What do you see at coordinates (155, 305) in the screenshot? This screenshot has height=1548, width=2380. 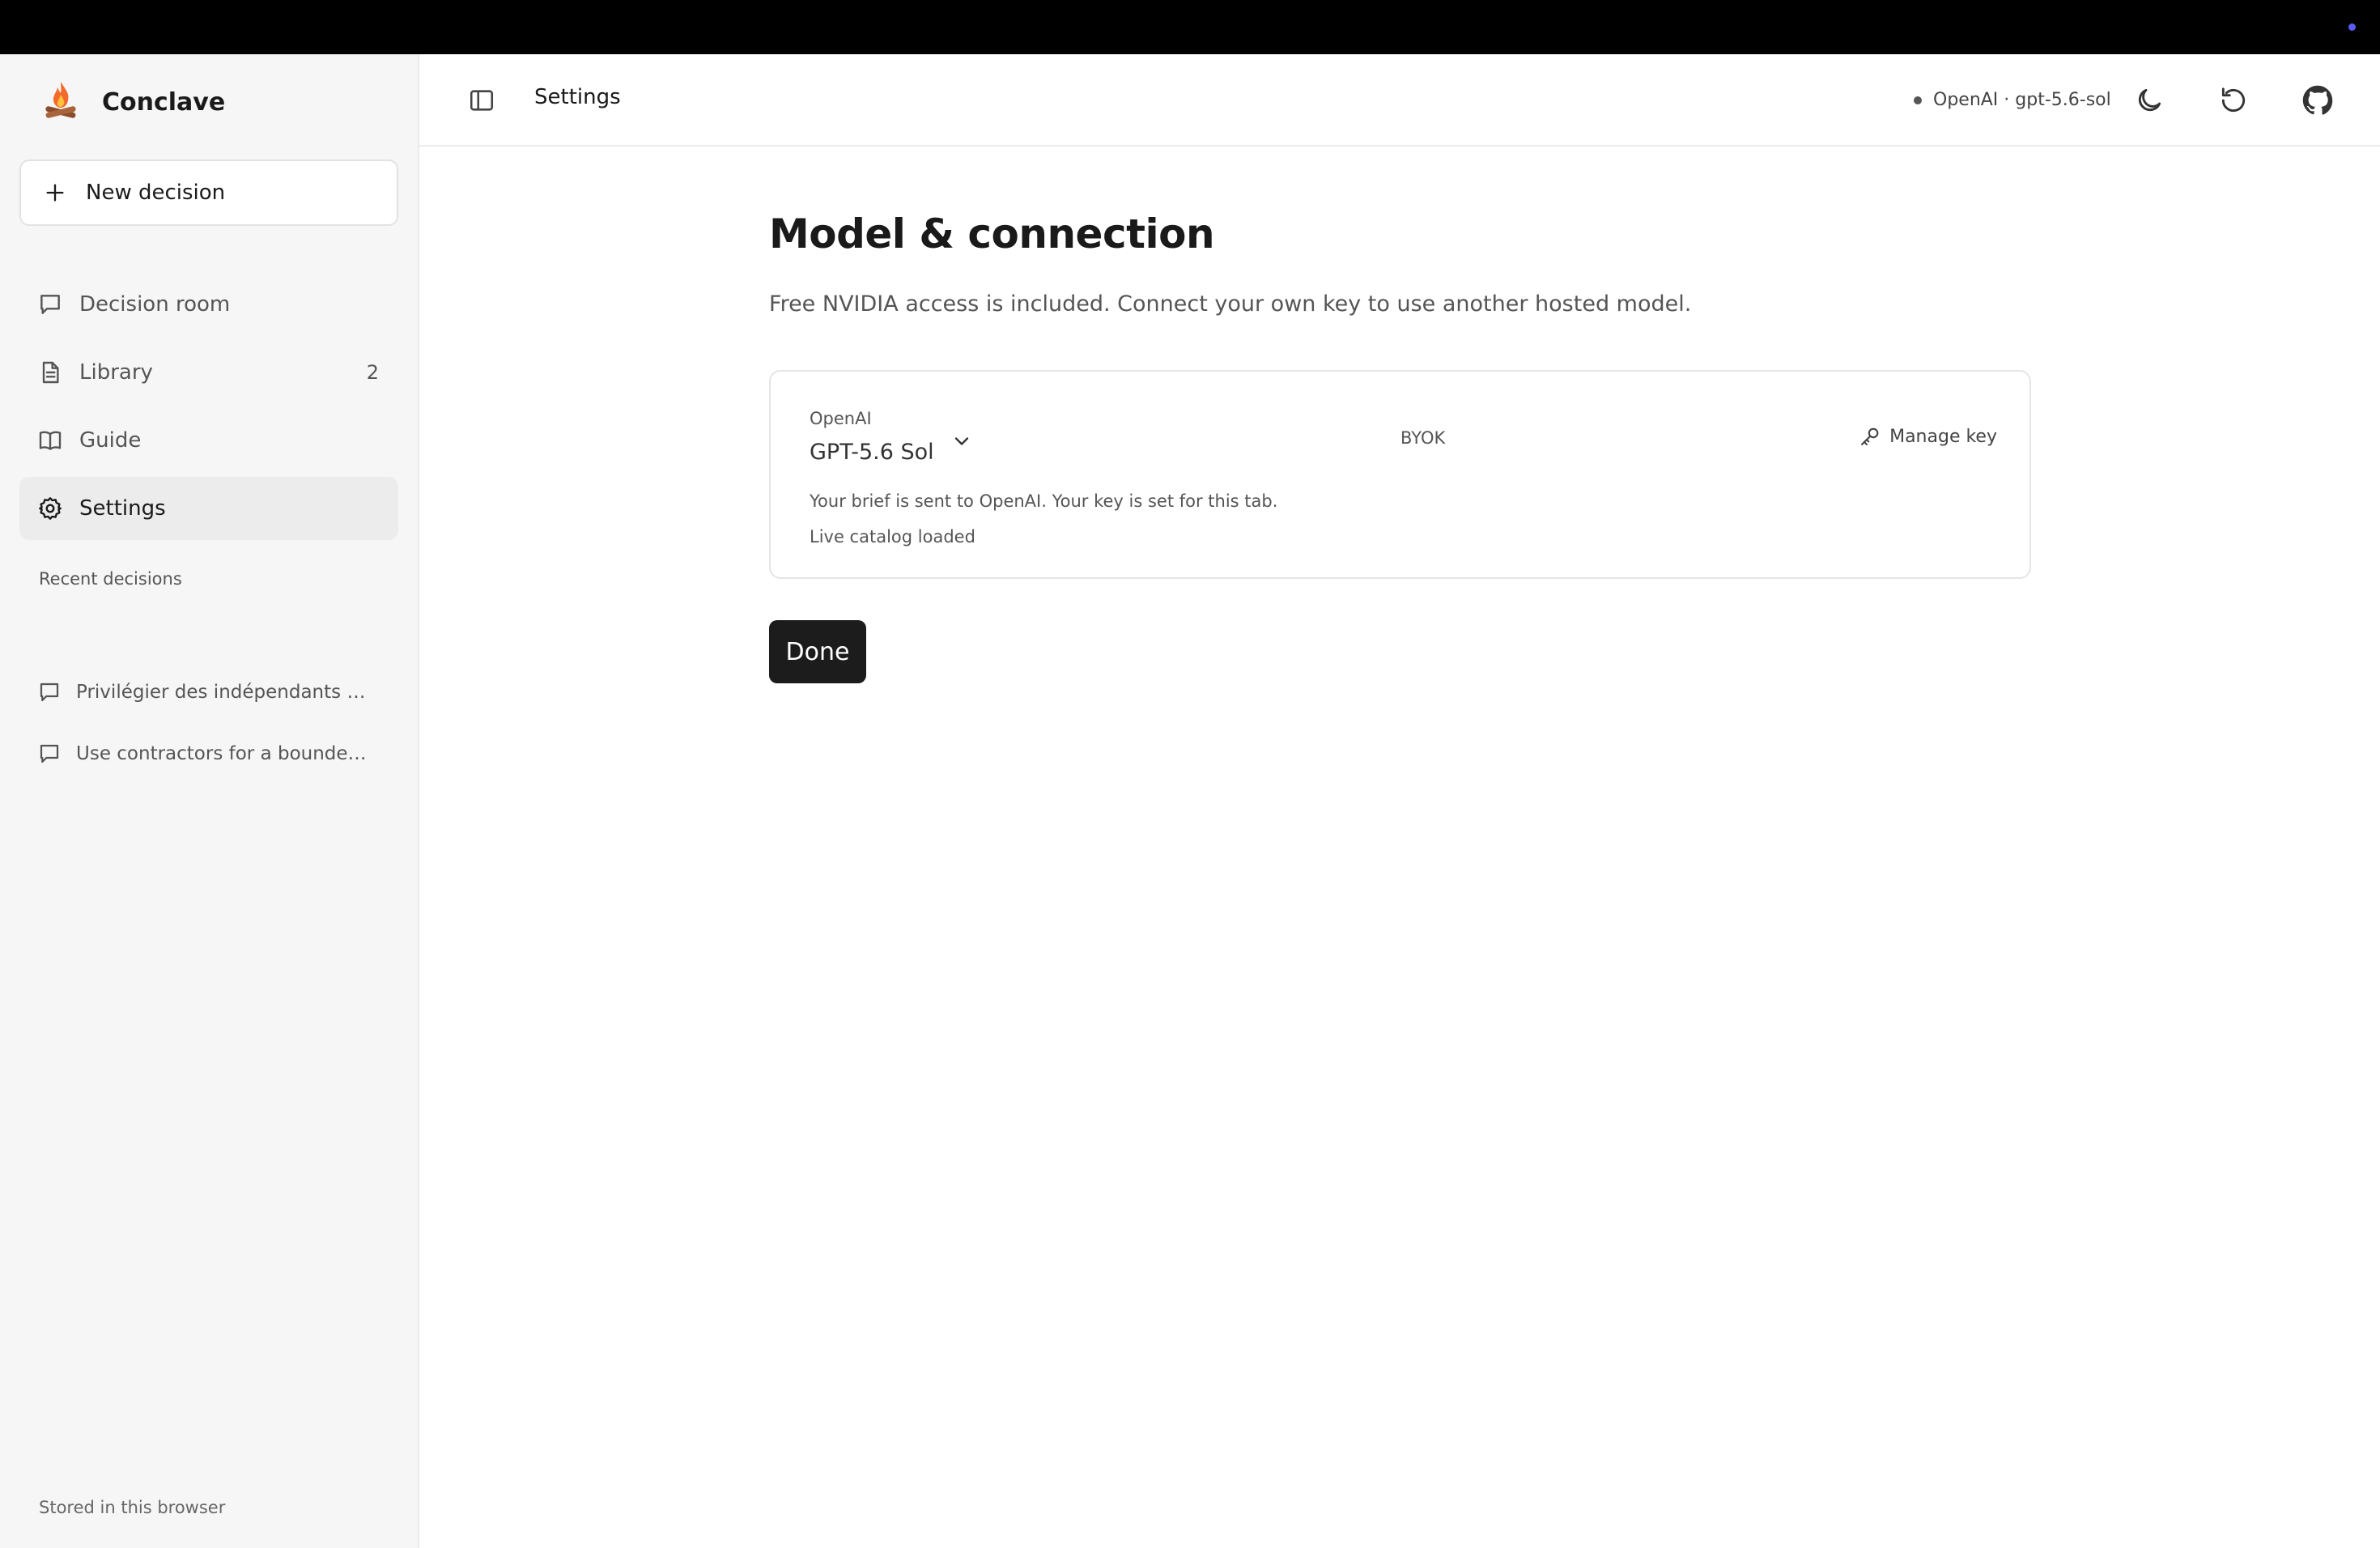 I see `sidebar-item-label: Decision room` at bounding box center [155, 305].